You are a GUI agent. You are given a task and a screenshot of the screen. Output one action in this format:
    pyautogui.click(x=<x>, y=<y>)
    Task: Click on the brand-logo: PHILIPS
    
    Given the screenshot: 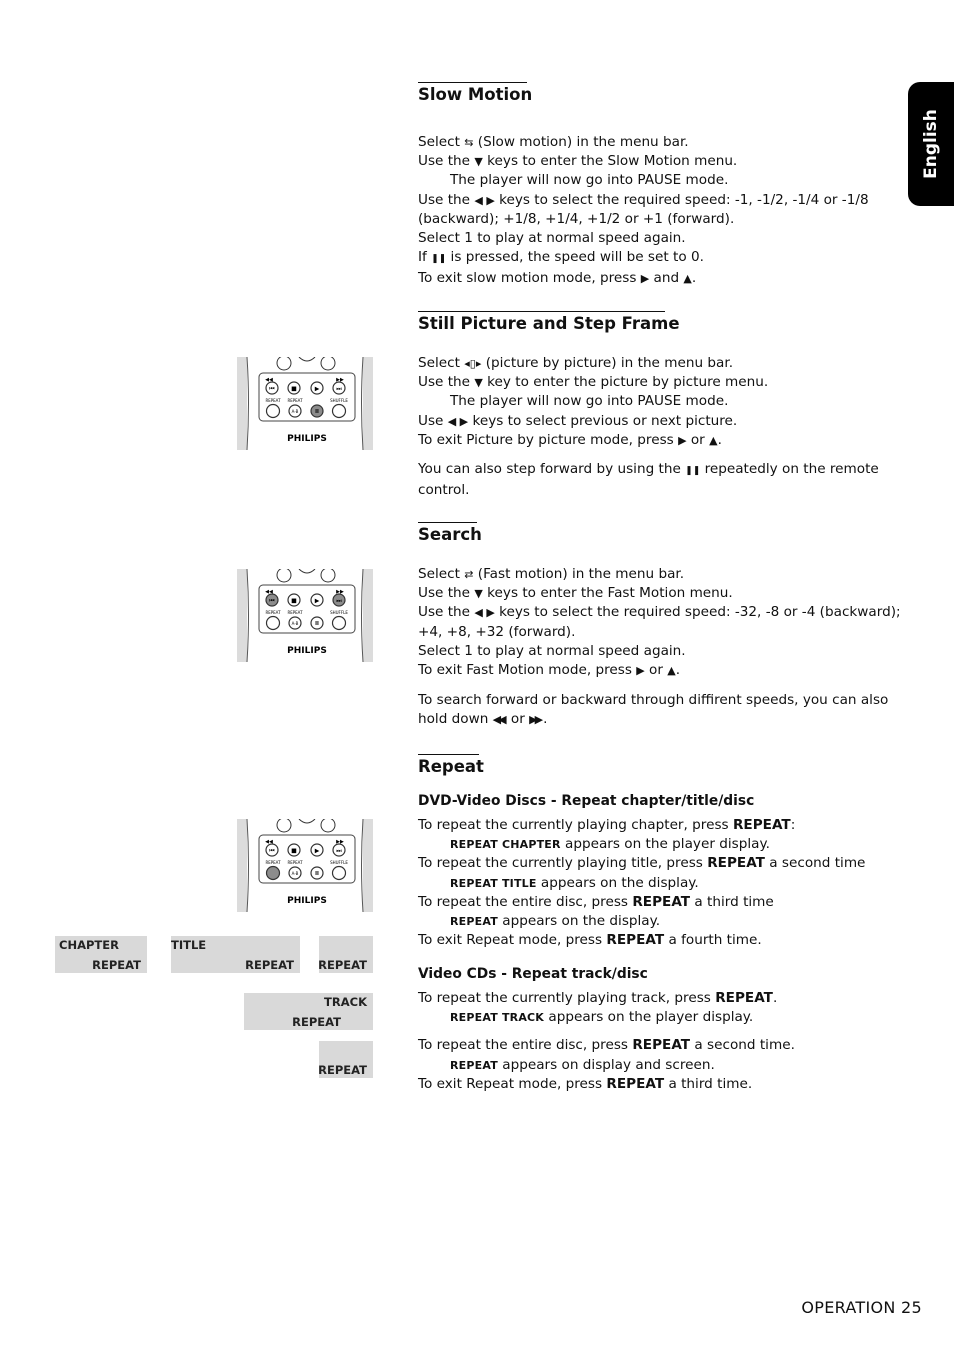 What is the action you would take?
    pyautogui.click(x=307, y=439)
    